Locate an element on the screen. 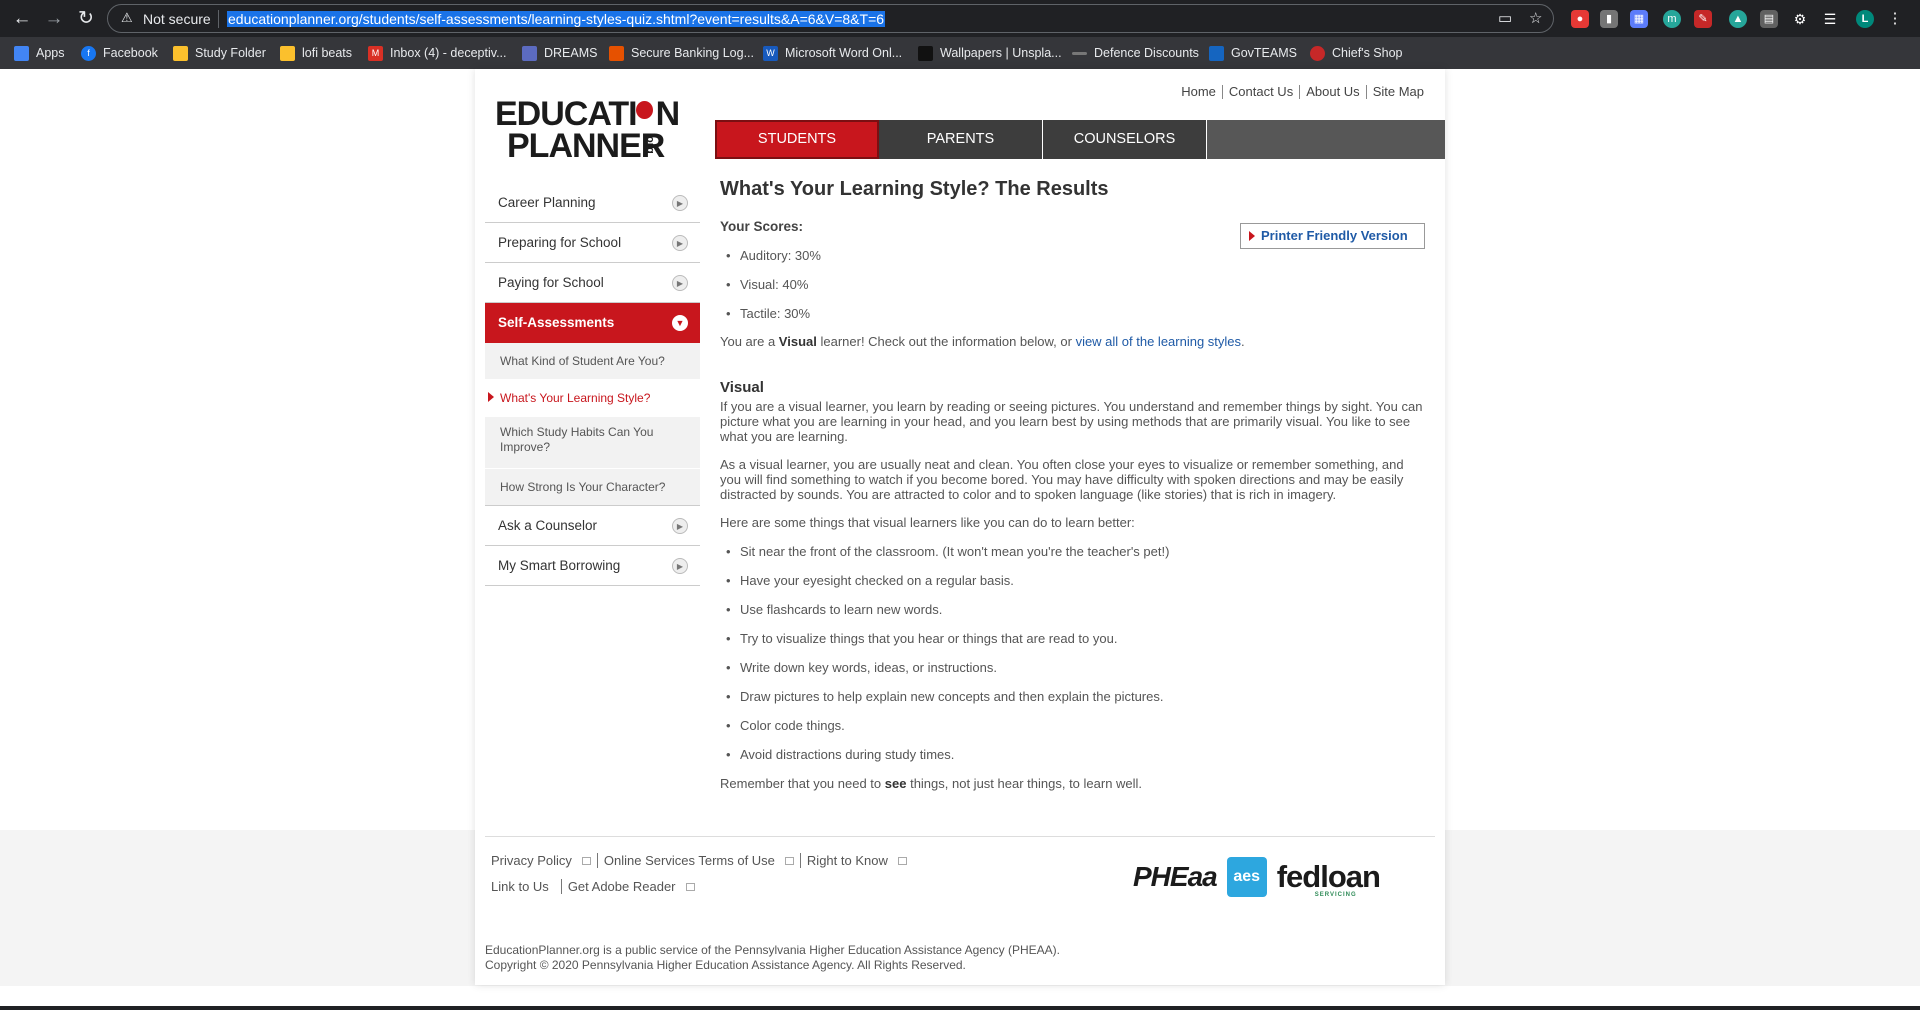  bookmark-study-folder: Study Folder is located at coordinates (219, 53).